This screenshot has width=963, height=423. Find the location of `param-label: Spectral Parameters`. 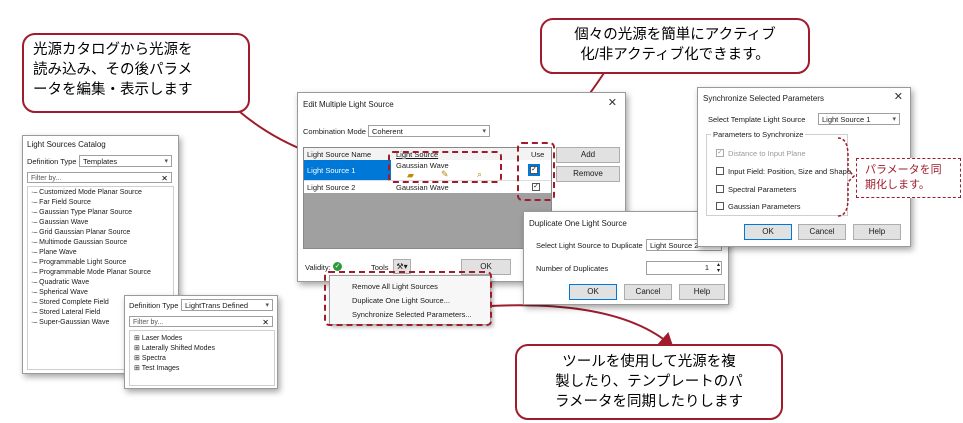

param-label: Spectral Parameters is located at coordinates (762, 189).